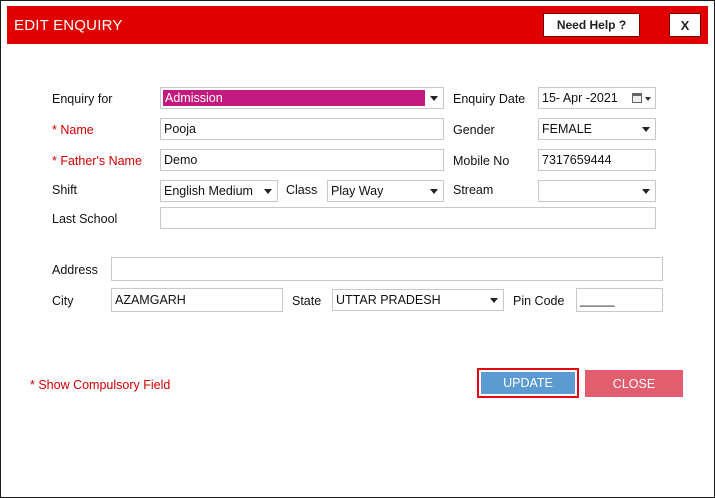  Describe the element at coordinates (597, 129) in the screenshot. I see `gender-select: FEMALE` at that location.